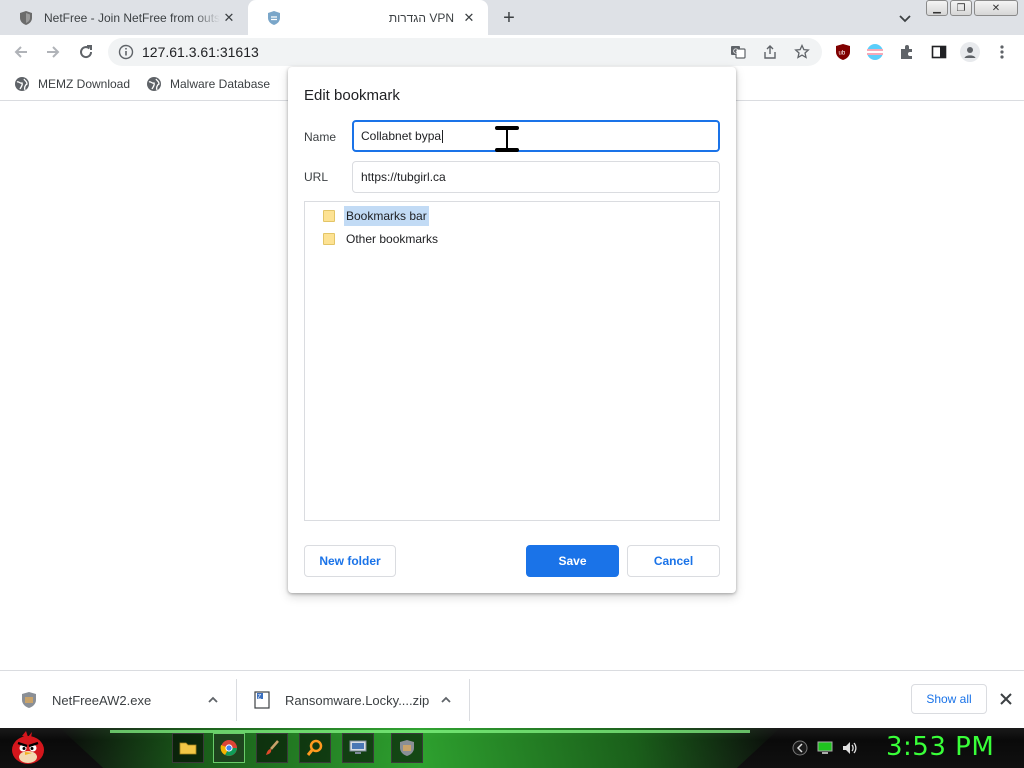 Image resolution: width=1024 pixels, height=768 pixels. What do you see at coordinates (825, 748) in the screenshot?
I see `tray-monitor-icon` at bounding box center [825, 748].